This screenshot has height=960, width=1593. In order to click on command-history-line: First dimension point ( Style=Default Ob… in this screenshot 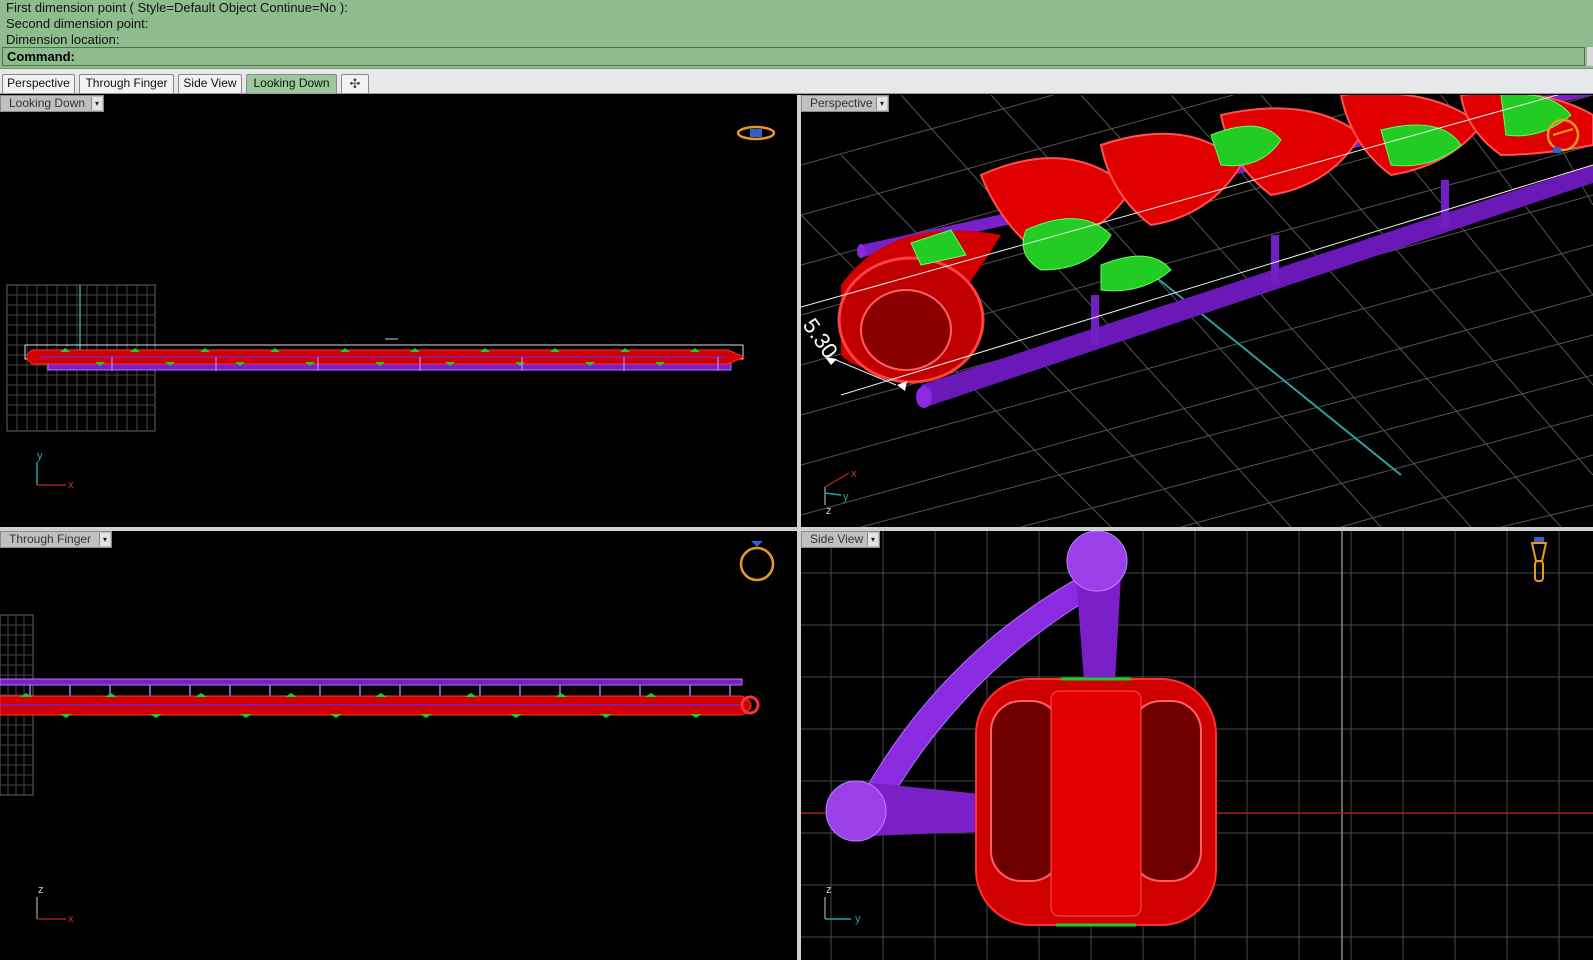, I will do `click(177, 7)`.